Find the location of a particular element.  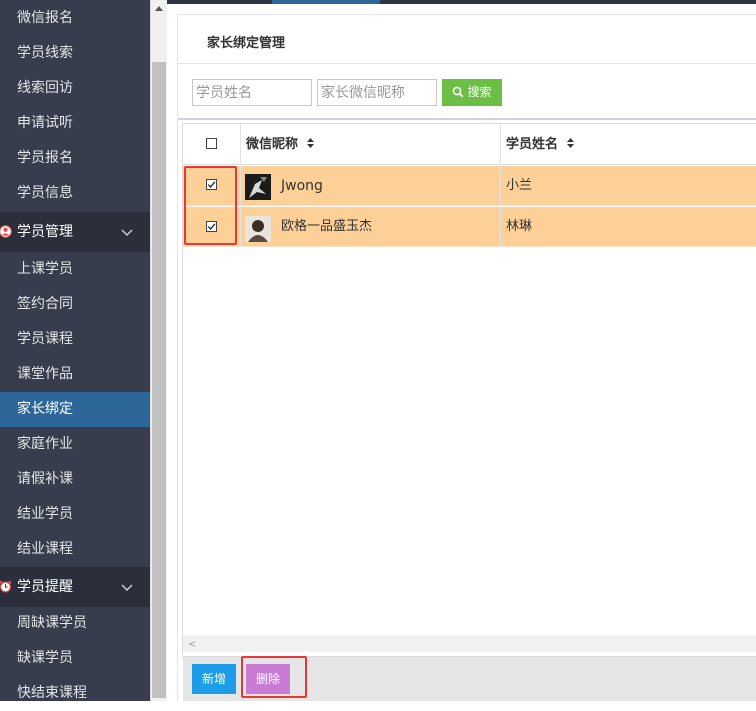

sidebar-group-student-management: 学员管理 is located at coordinates (75, 232).